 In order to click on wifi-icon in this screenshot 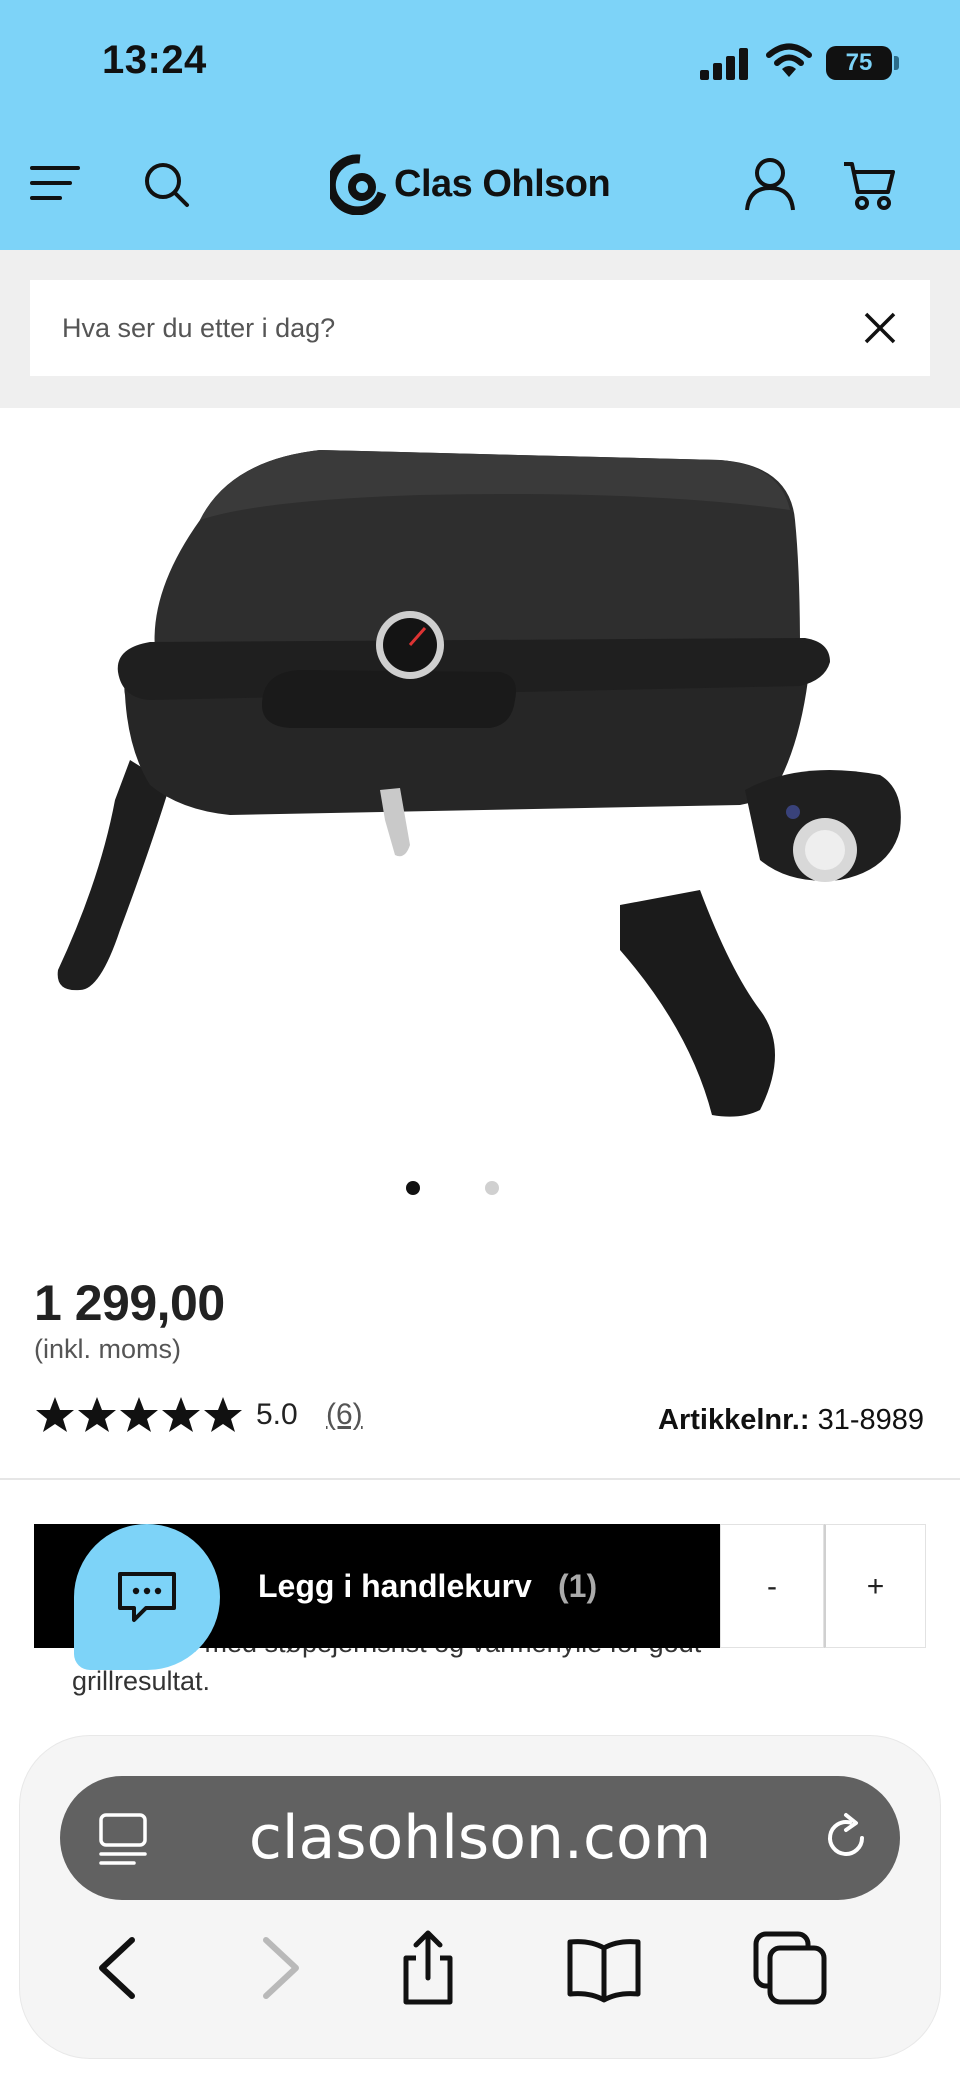, I will do `click(789, 60)`.